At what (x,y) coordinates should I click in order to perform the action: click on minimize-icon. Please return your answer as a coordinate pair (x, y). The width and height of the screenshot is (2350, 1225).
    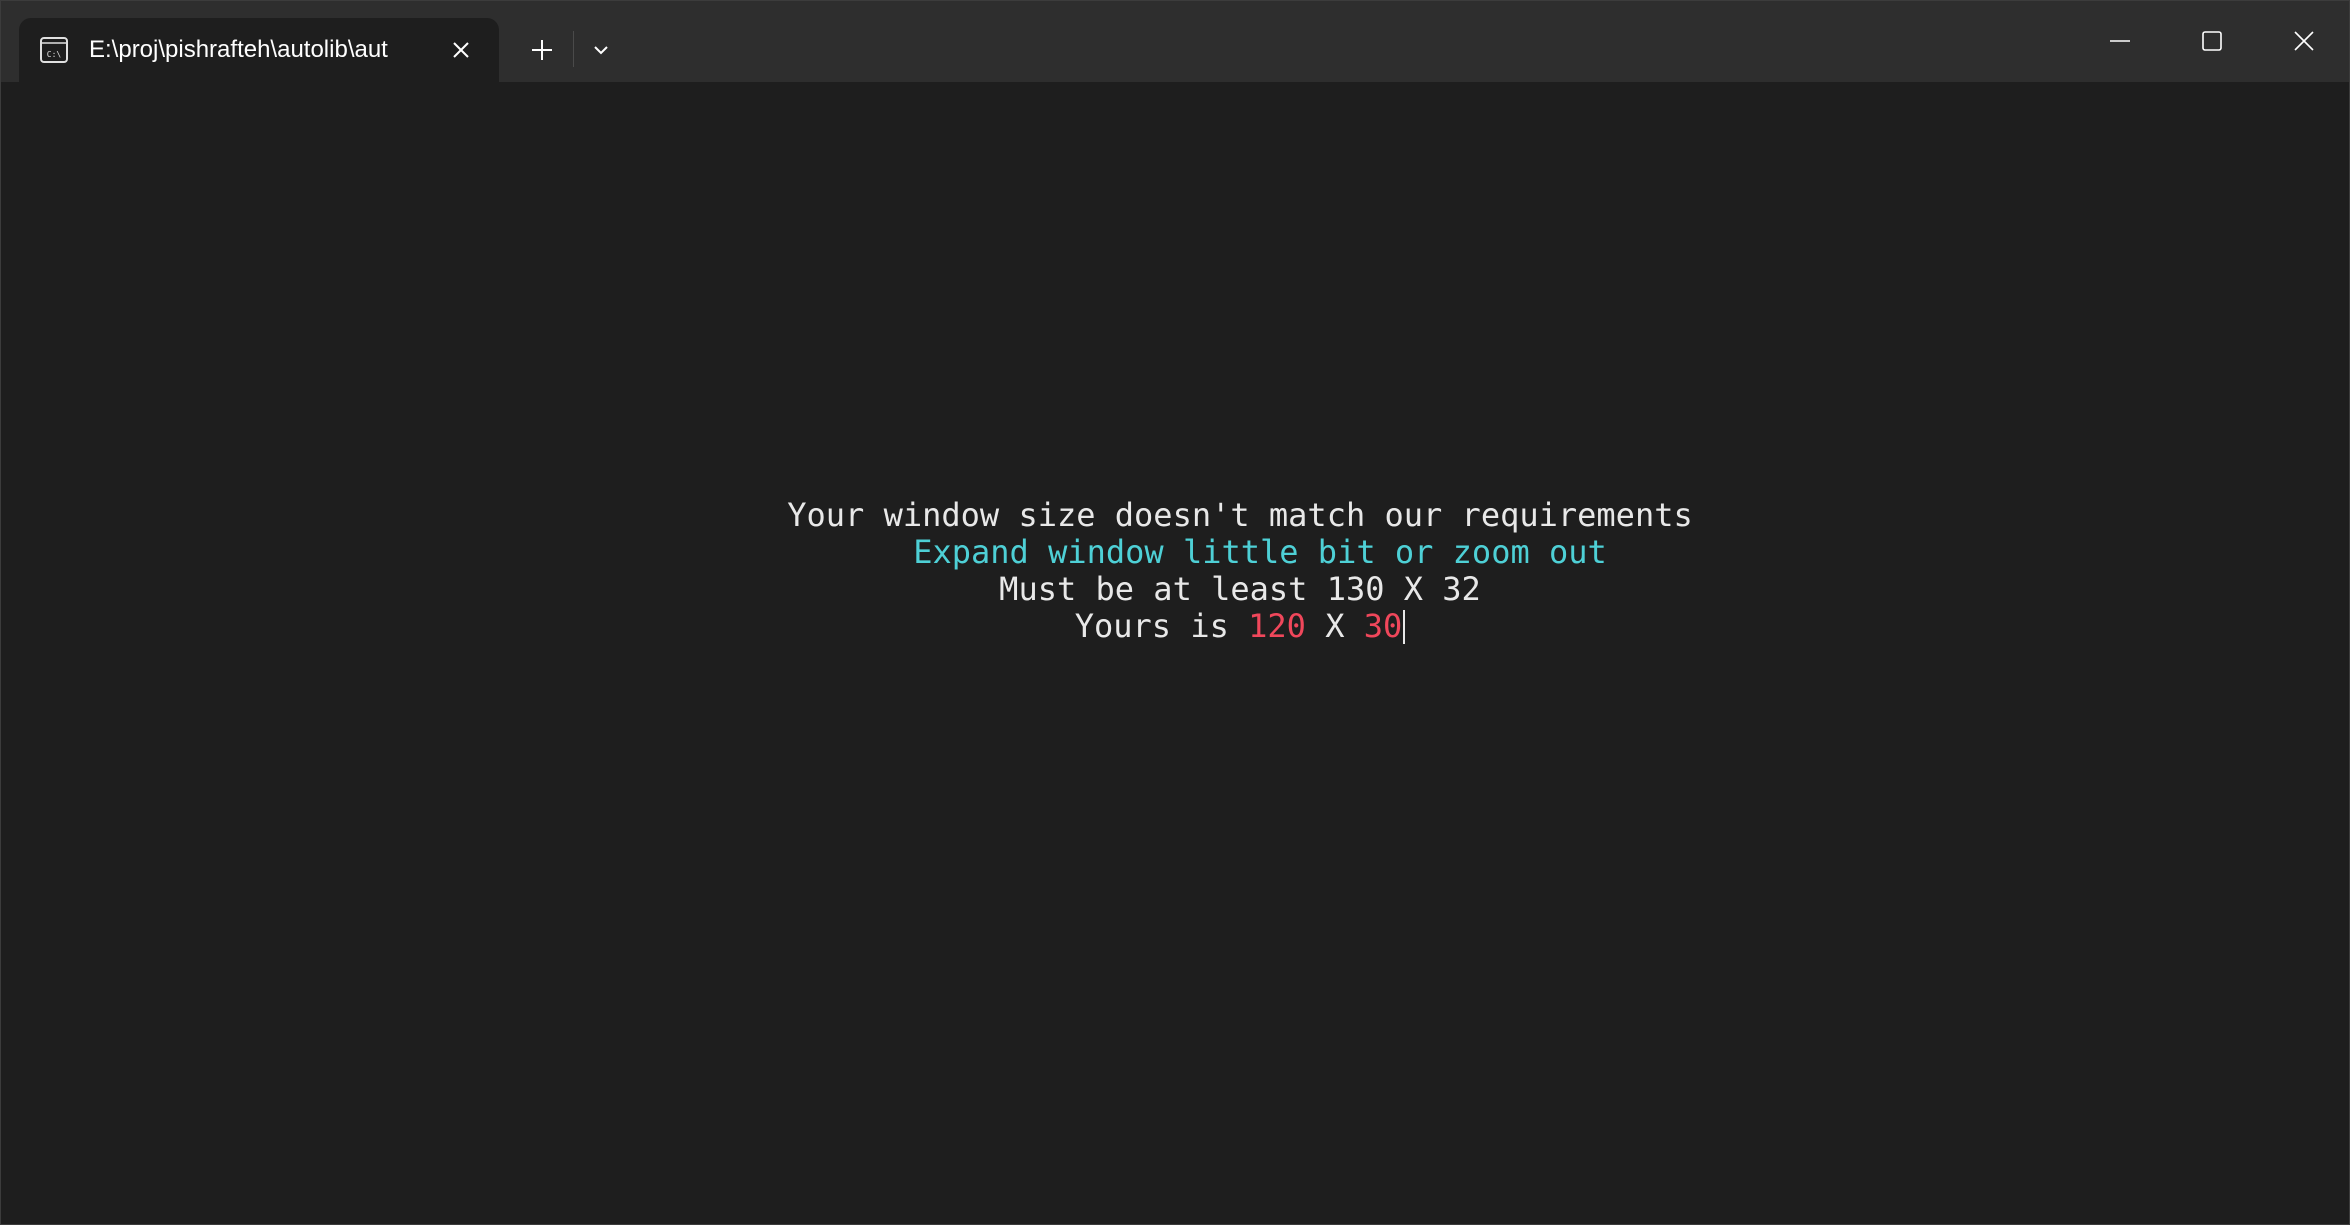
    Looking at the image, I should click on (2120, 41).